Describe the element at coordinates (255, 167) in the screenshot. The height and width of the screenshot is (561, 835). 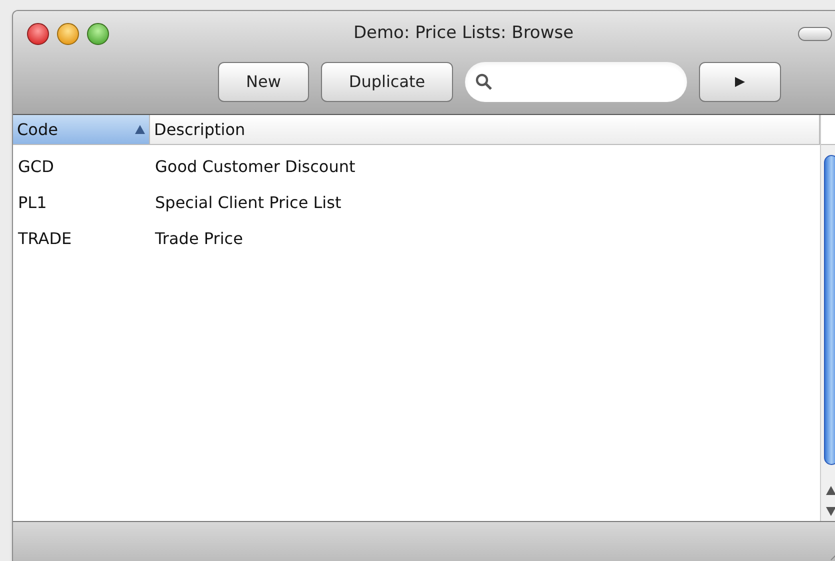
I see `table-cell-text: Good Customer Discount` at that location.